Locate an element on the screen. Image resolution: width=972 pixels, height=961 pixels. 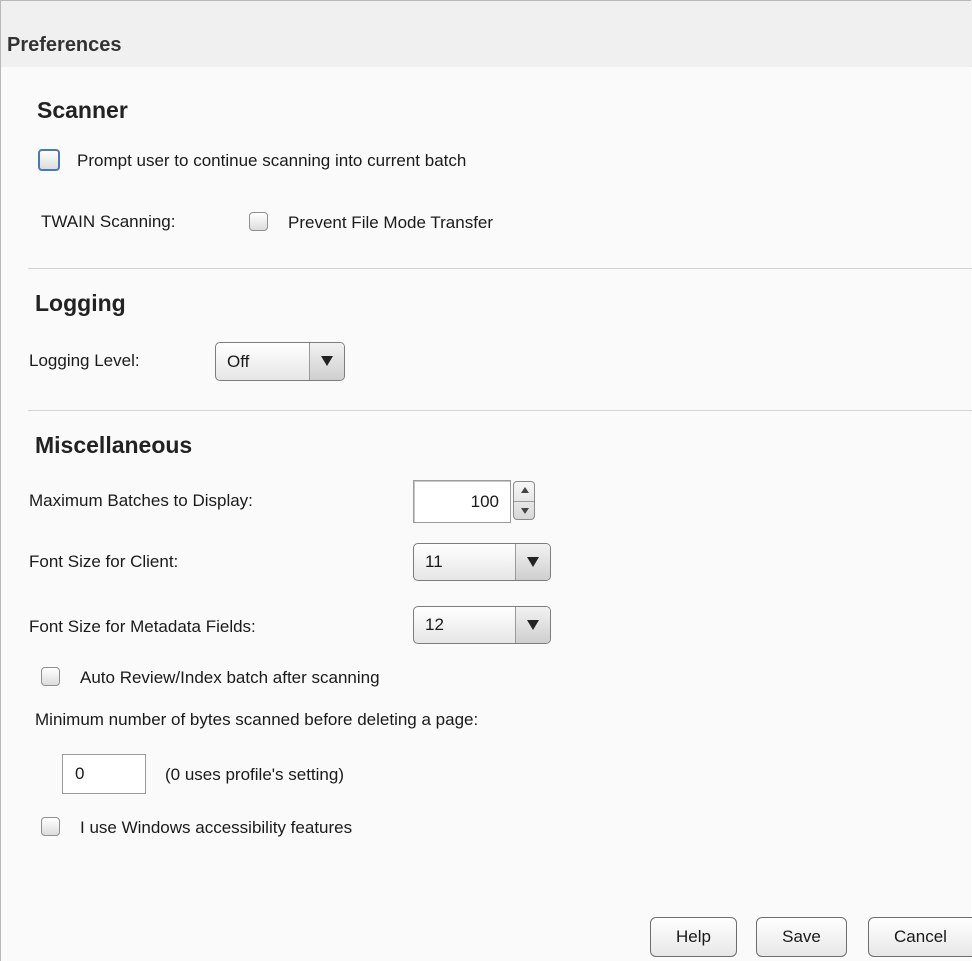
max-batches-input: 100 is located at coordinates (462, 501).